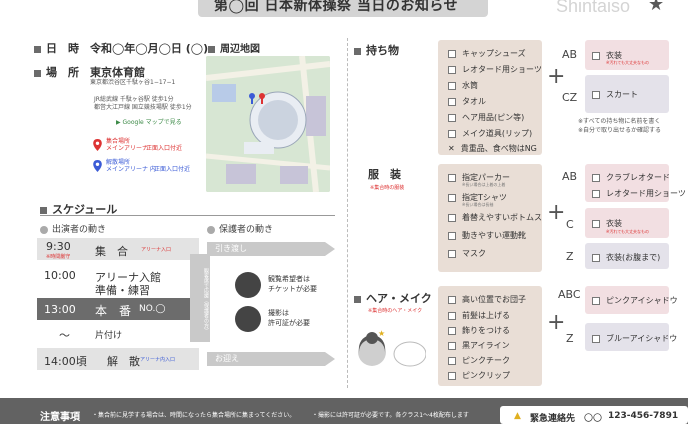 Image resolution: width=688 pixels, height=424 pixels. Describe the element at coordinates (133, 82) in the screenshot. I see `address: 東京都渋谷区千駄ヶ谷1−17−1` at that location.